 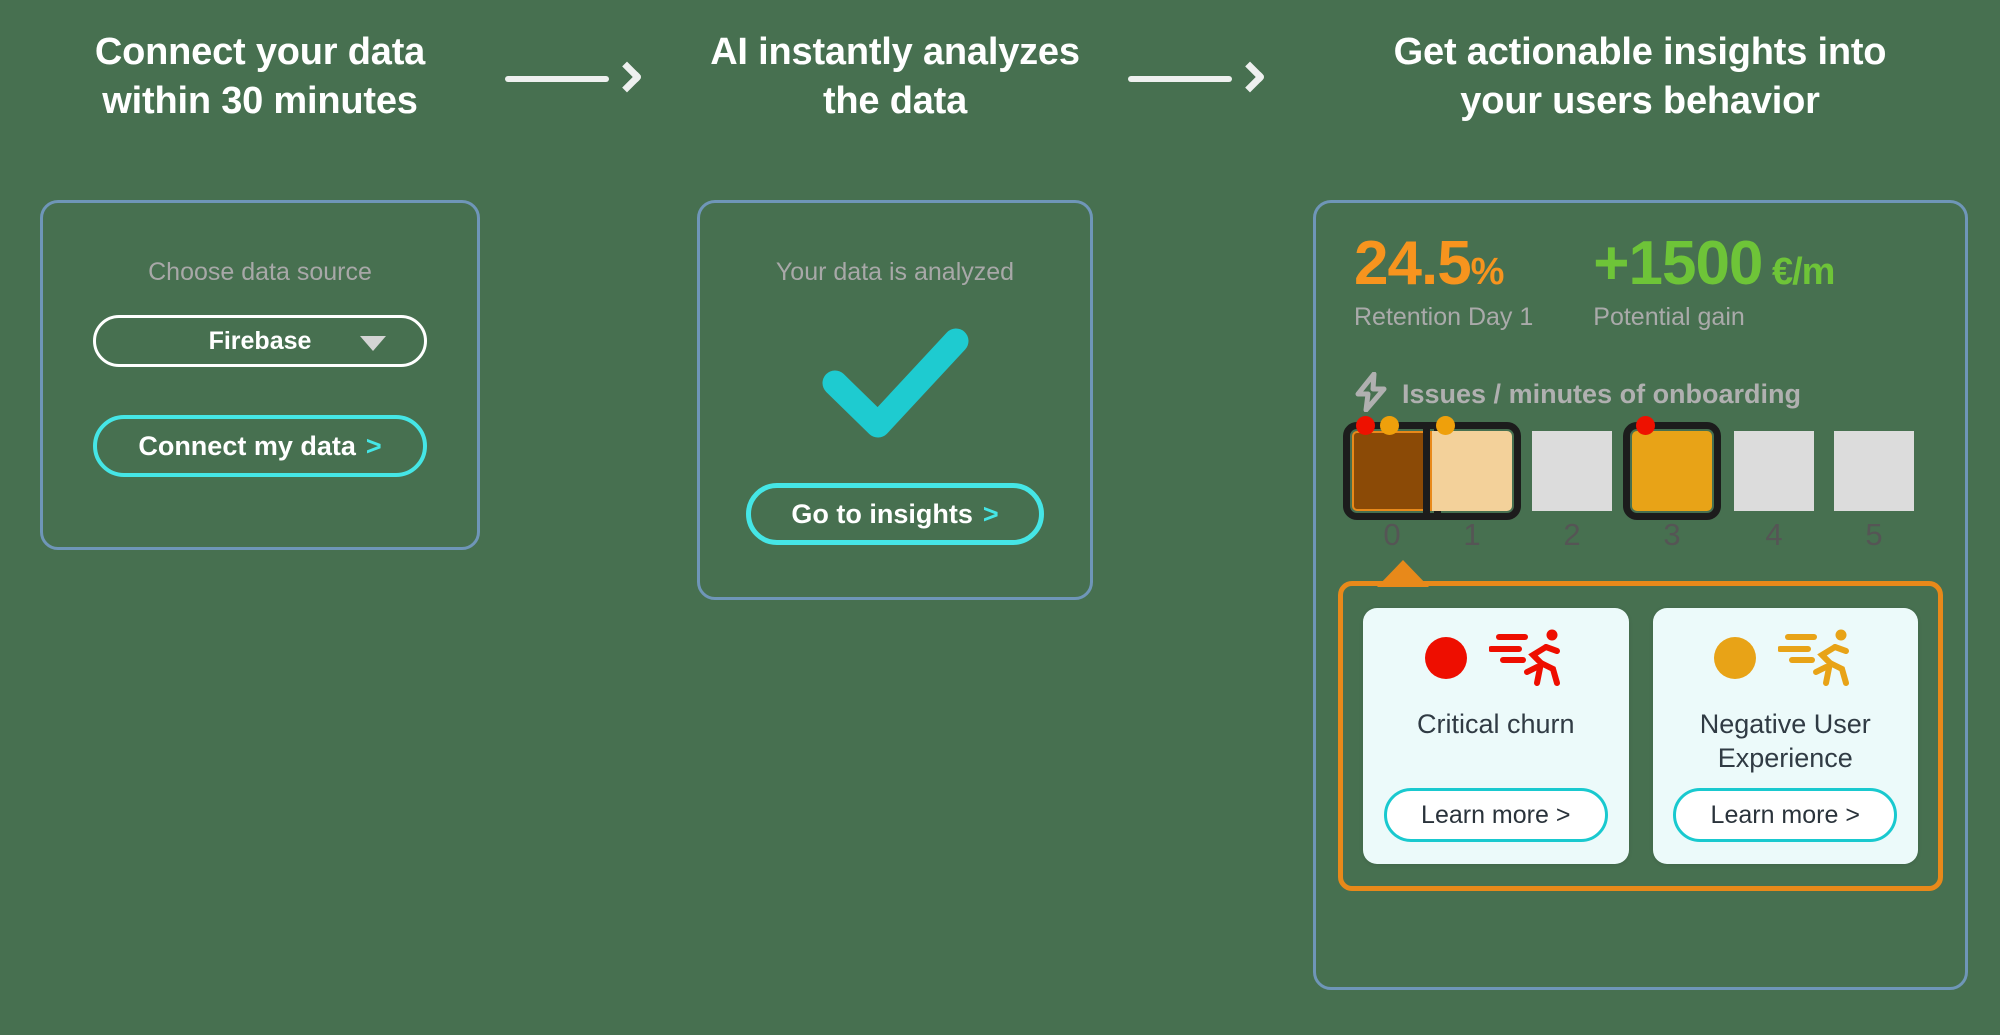 I want to click on issues-header: Issues / minutes of onboarding, so click(x=1640, y=374).